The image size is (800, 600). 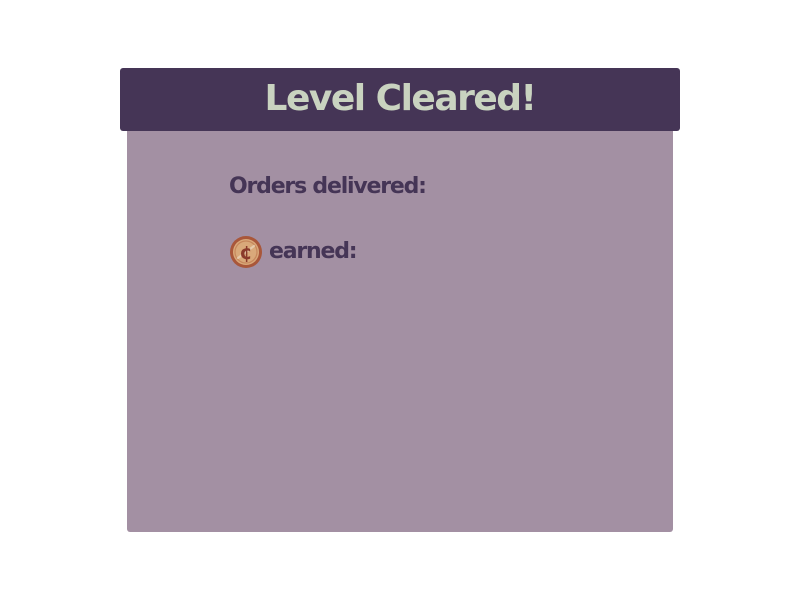 What do you see at coordinates (328, 186) in the screenshot?
I see `orders-delivered-label: Orders delivered:` at bounding box center [328, 186].